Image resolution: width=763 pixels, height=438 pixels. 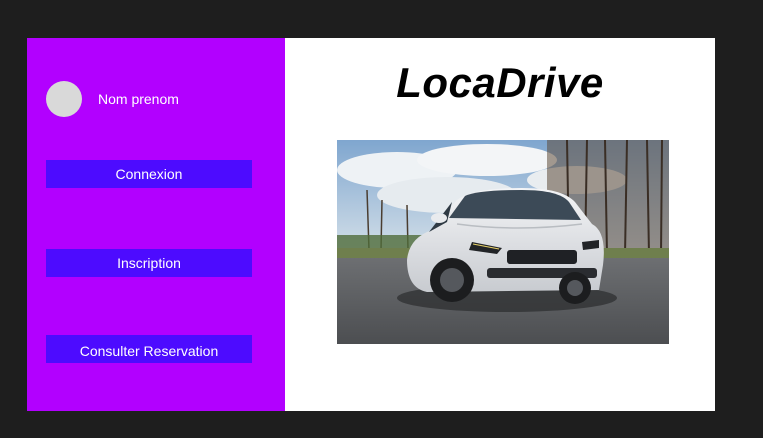 What do you see at coordinates (149, 263) in the screenshot?
I see `inscription-button: Inscription` at bounding box center [149, 263].